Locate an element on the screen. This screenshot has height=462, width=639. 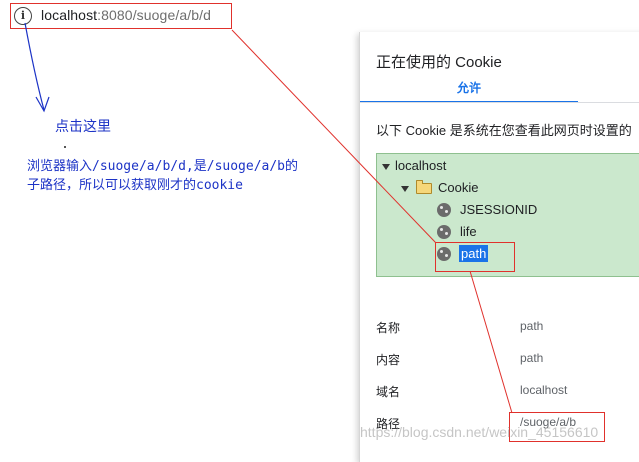
prop-label-domain: 域名 is located at coordinates (388, 392).